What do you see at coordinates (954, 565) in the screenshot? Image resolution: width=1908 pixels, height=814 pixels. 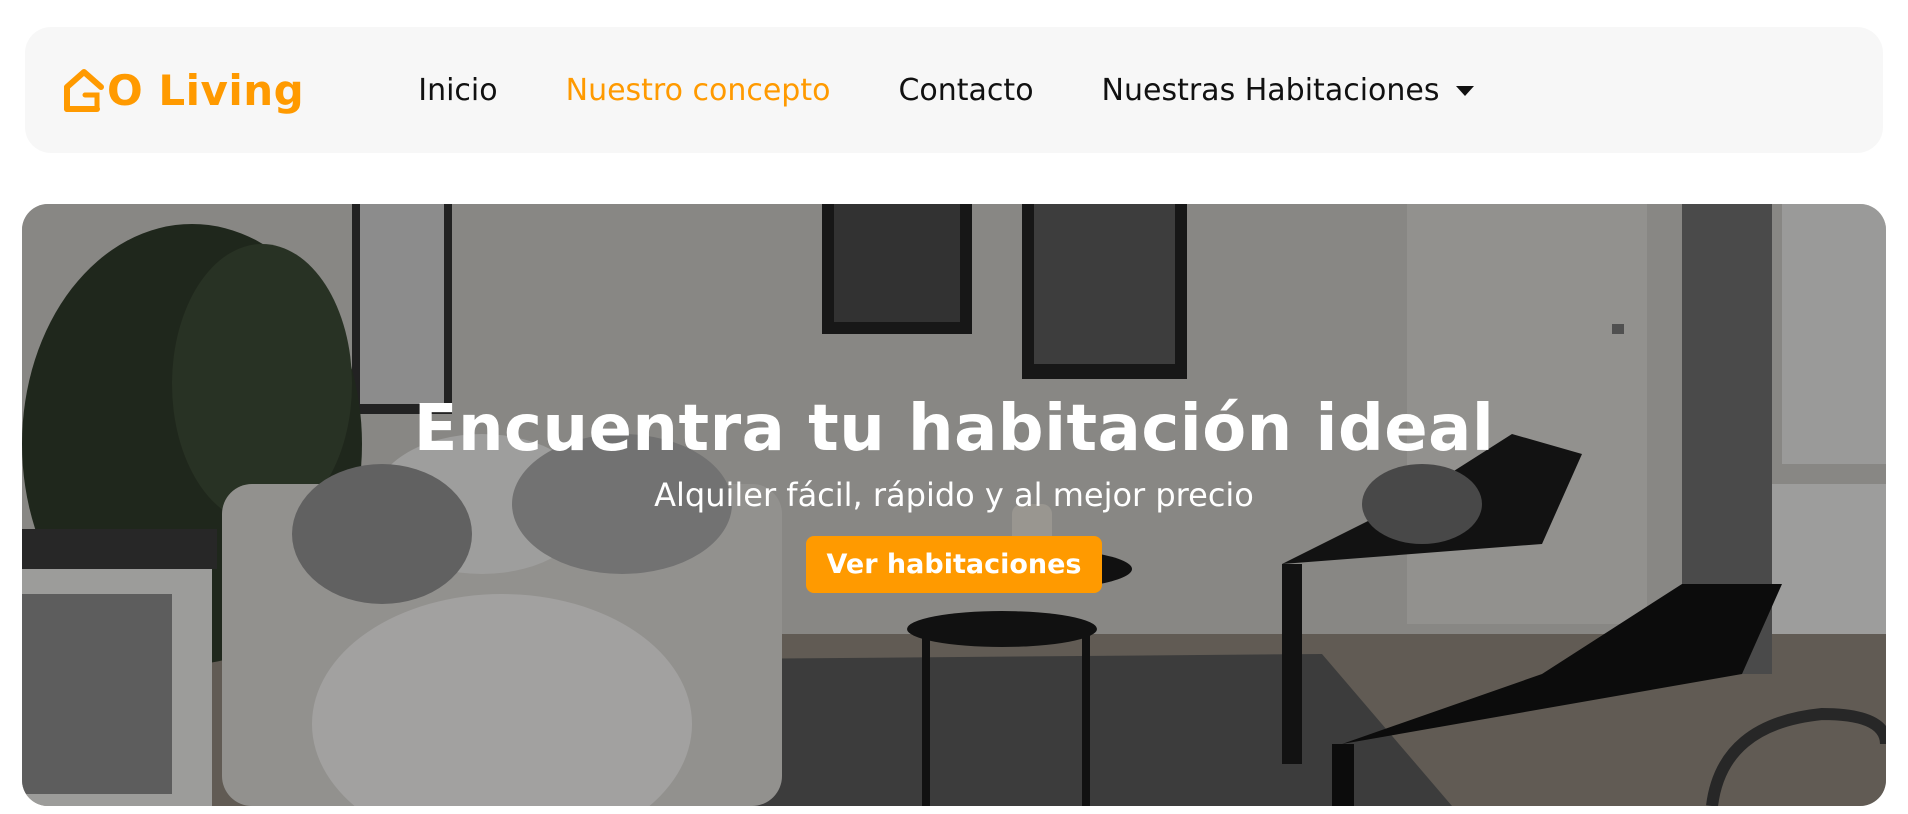 I see `ver-habitaciones-button: Ver habitaciones` at bounding box center [954, 565].